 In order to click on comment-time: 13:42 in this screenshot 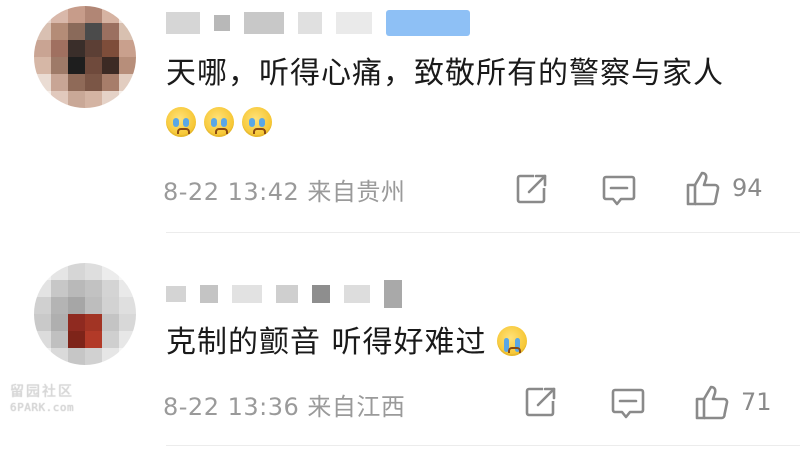, I will do `click(263, 192)`.